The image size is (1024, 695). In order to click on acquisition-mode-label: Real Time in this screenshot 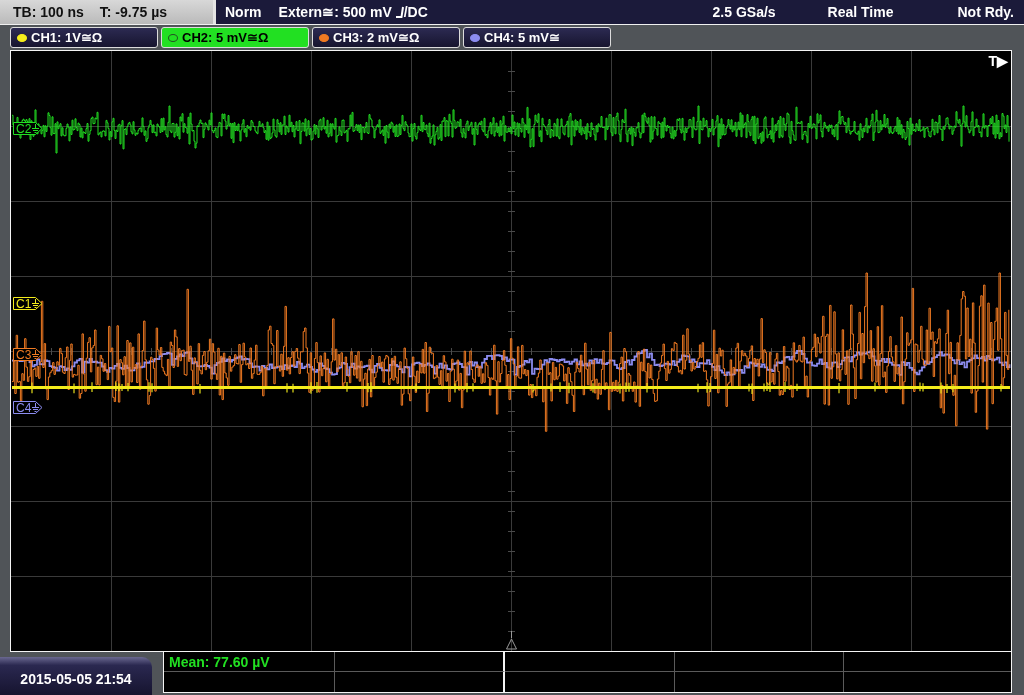, I will do `click(860, 12)`.